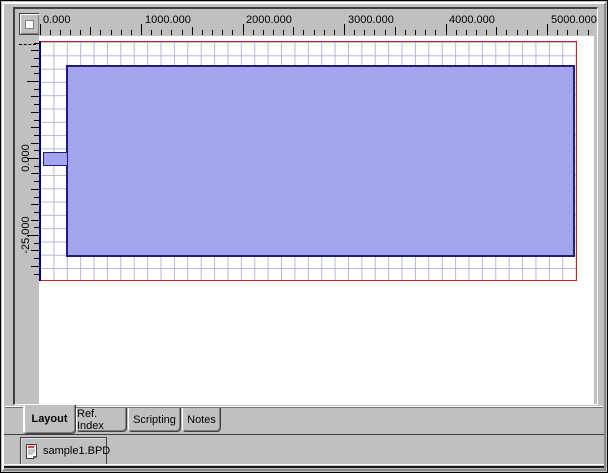  What do you see at coordinates (472, 20) in the screenshot?
I see `hruler-label: 4000.000` at bounding box center [472, 20].